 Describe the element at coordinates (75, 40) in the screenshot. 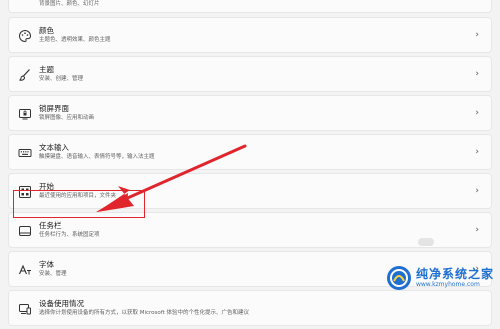

I see `settings-item-subtitle: 主题色、透明效果、颜色主题` at that location.